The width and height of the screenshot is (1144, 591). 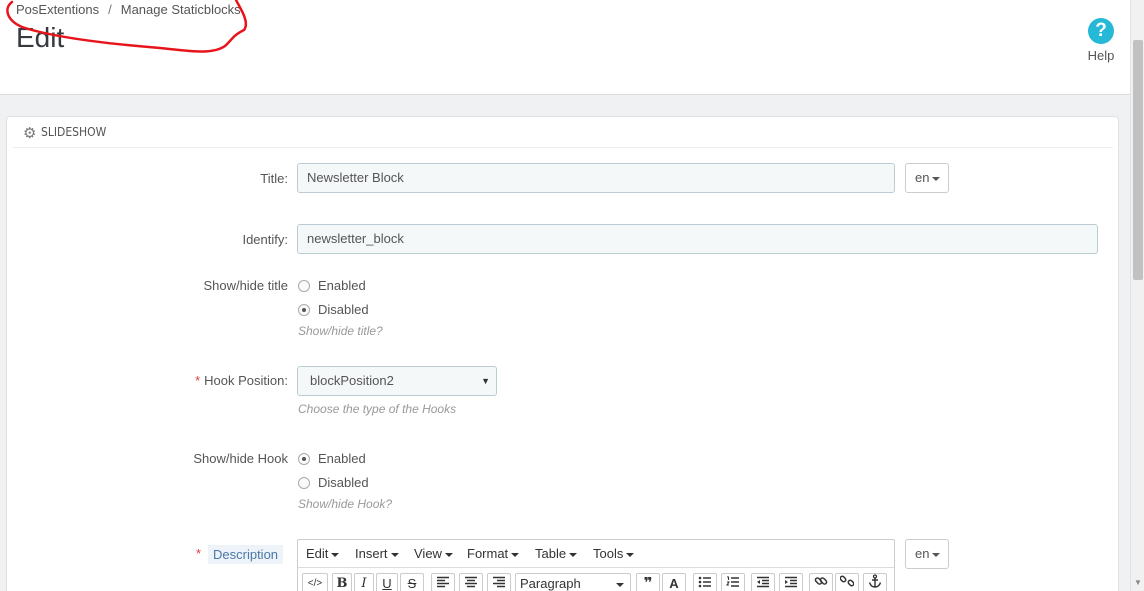 What do you see at coordinates (74, 132) in the screenshot?
I see `panel-title: SLIDESHOW` at bounding box center [74, 132].